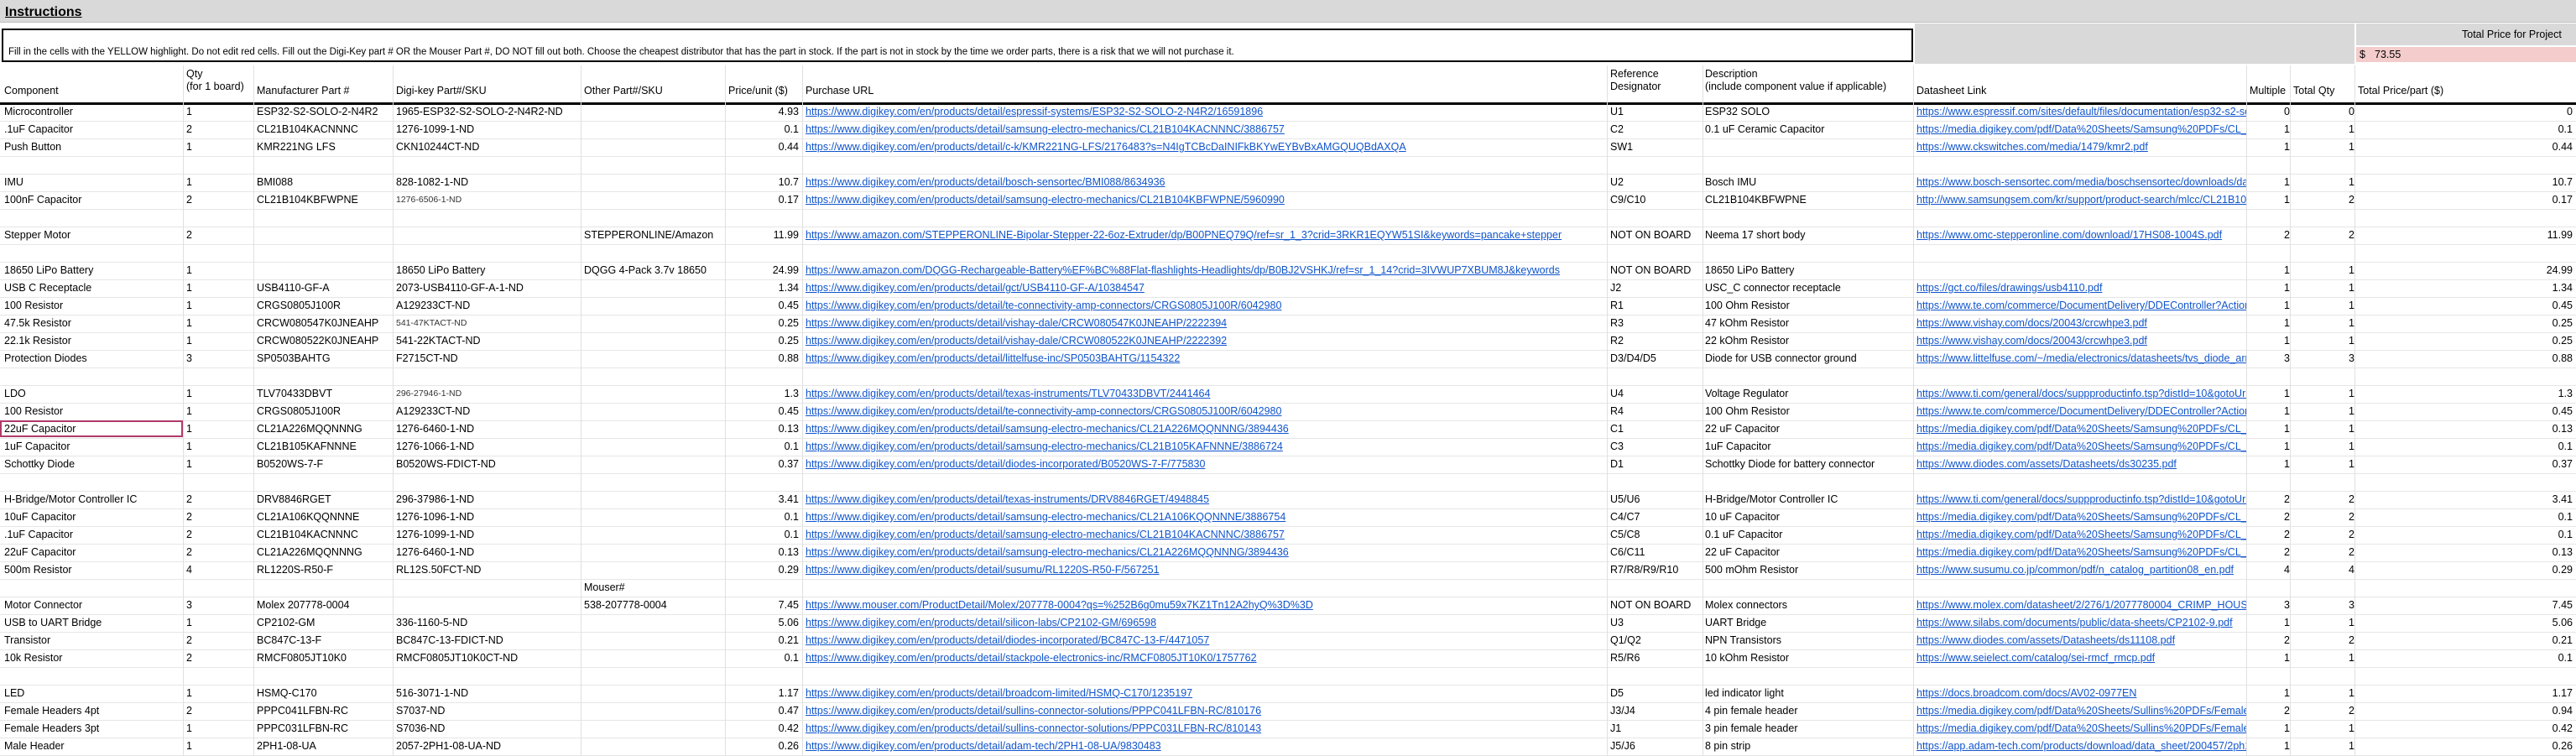 Image resolution: width=2576 pixels, height=756 pixels. Describe the element at coordinates (763, 394) in the screenshot. I see `cell-price: 1.3` at that location.